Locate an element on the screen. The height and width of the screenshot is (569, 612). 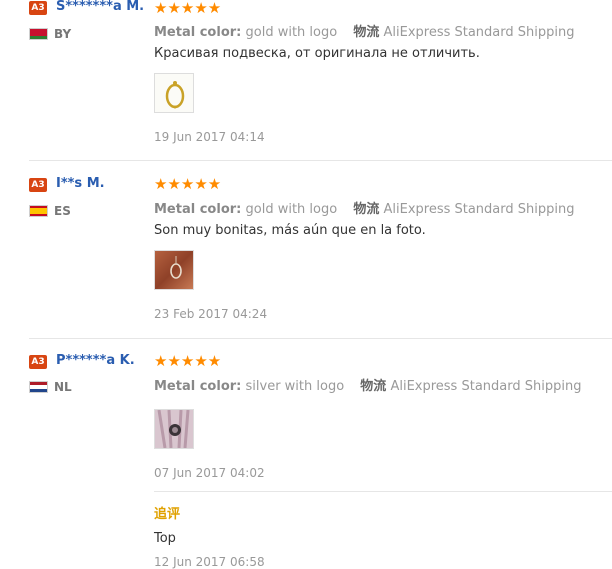
country-code: BY is located at coordinates (63, 34).